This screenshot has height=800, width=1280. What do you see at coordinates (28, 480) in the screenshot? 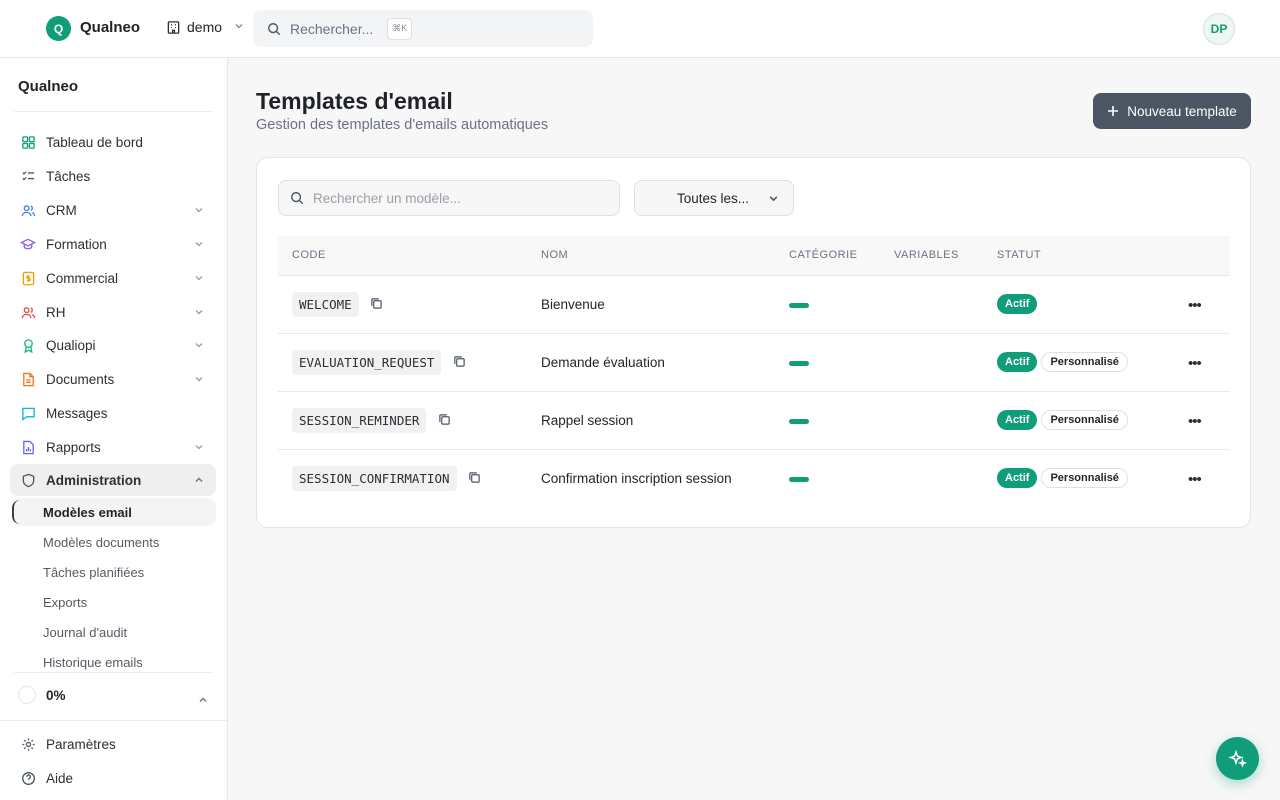
I see `shield-icon` at bounding box center [28, 480].